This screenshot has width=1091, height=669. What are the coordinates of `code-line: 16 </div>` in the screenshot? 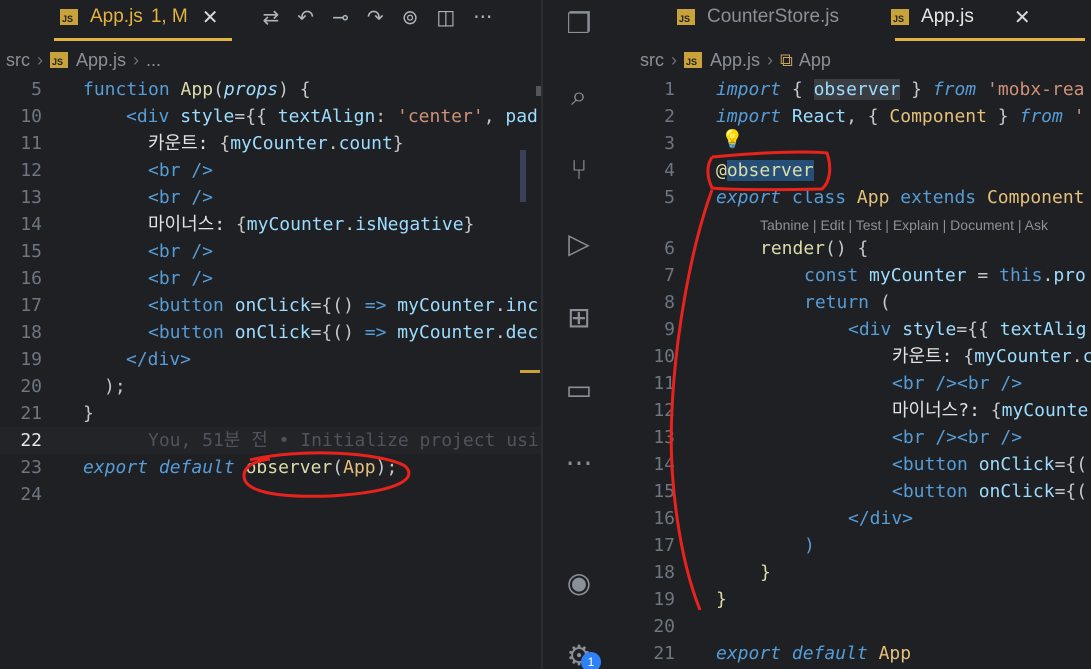 It's located at (783, 518).